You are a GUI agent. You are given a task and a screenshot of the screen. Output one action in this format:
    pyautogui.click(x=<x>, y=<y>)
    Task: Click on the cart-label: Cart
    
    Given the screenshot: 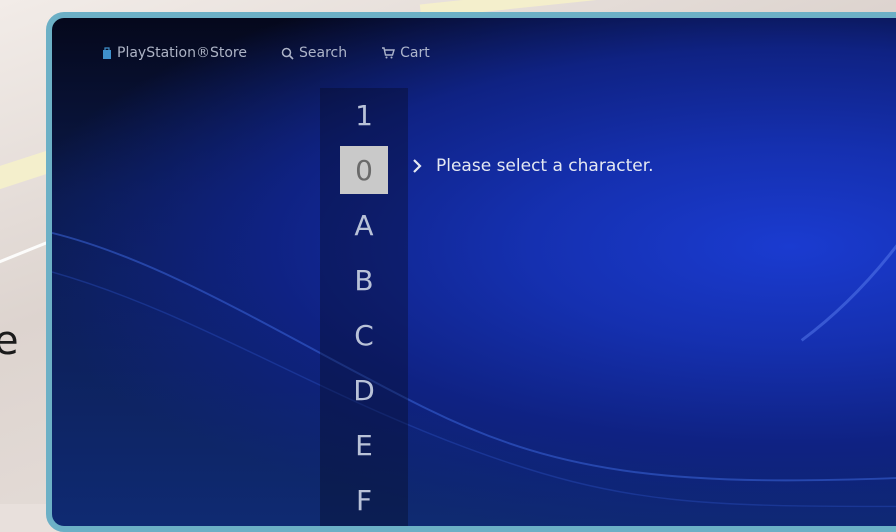 What is the action you would take?
    pyautogui.click(x=415, y=53)
    